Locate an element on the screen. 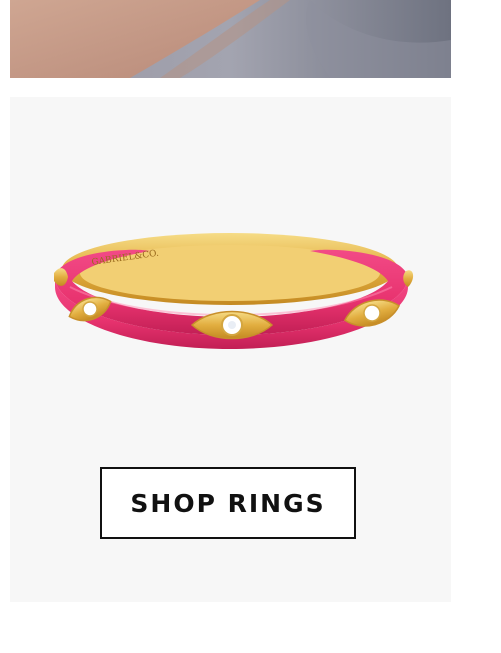  shop-rings-label: SHOP RINGS is located at coordinates (228, 503).